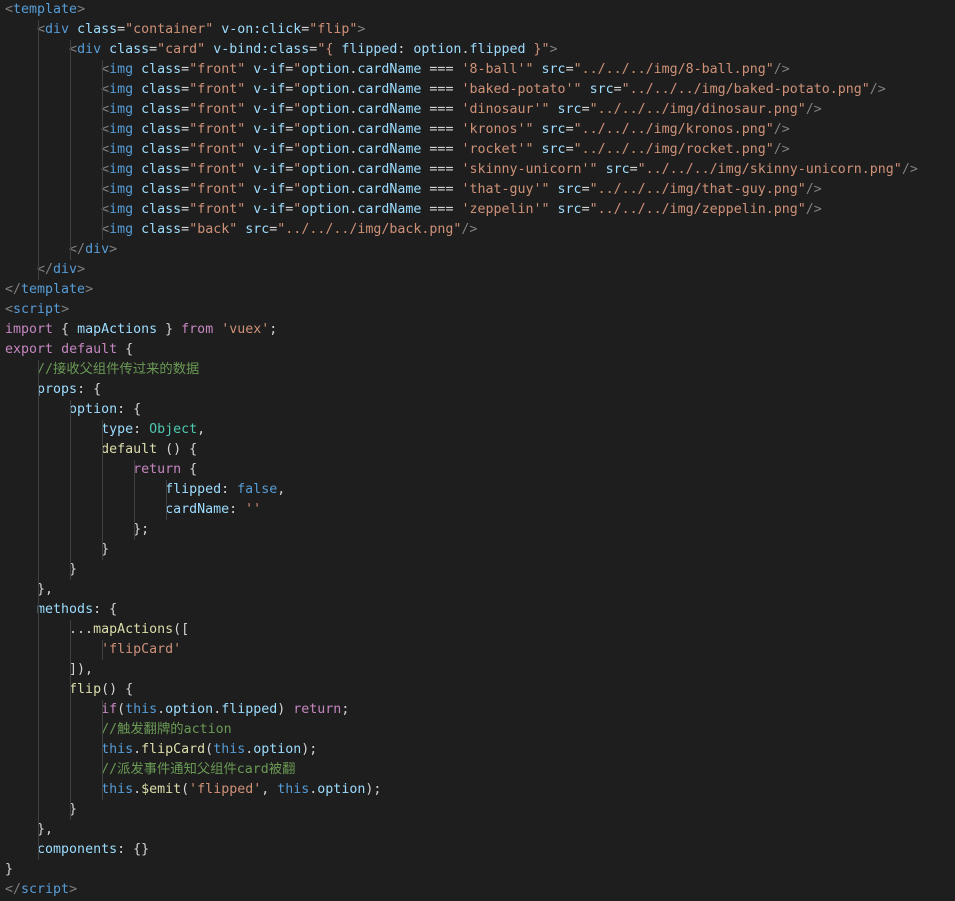 The height and width of the screenshot is (901, 955). I want to click on code-token: ), so click(285, 709).